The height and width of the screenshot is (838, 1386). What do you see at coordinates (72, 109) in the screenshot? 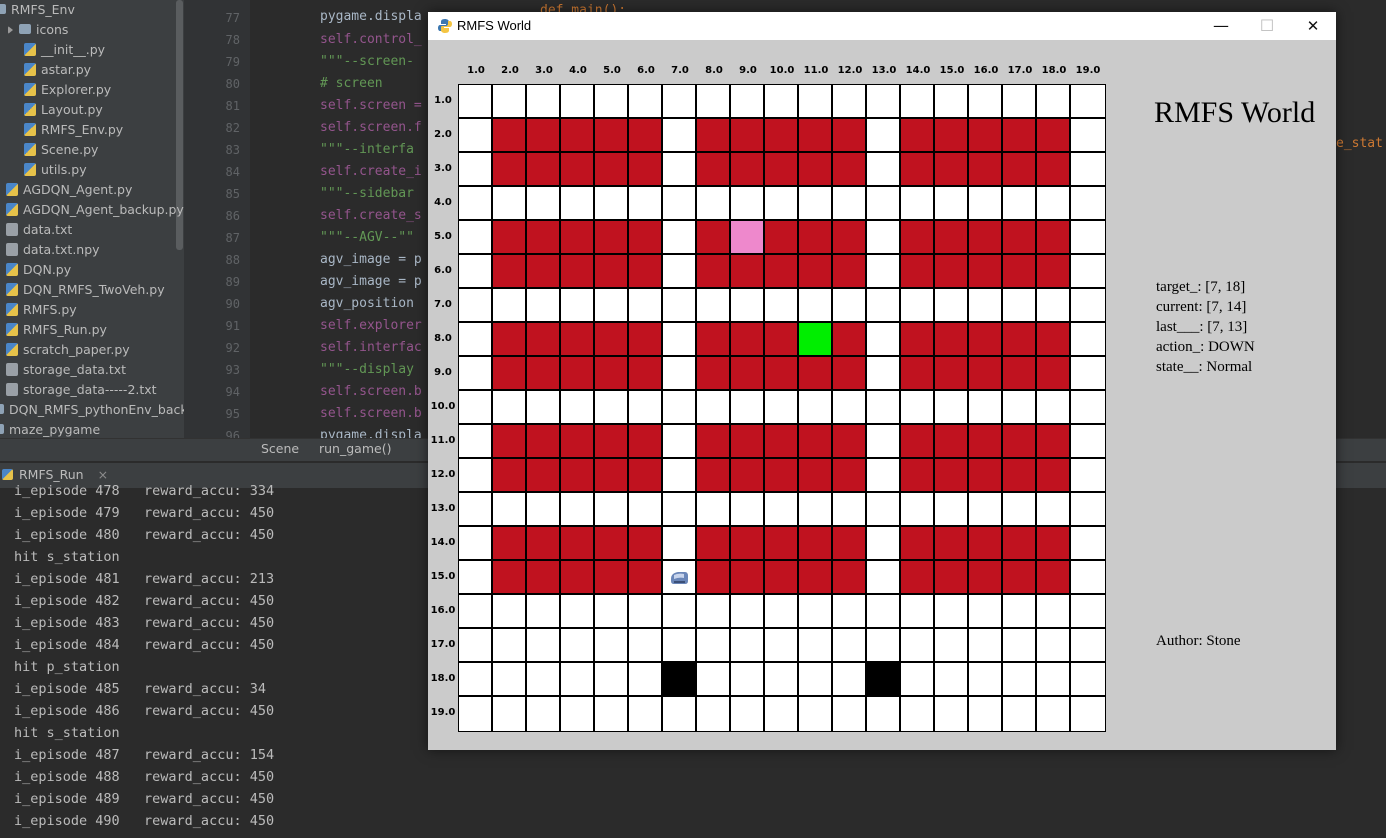
I see `tree-item-label: Layout.py` at bounding box center [72, 109].